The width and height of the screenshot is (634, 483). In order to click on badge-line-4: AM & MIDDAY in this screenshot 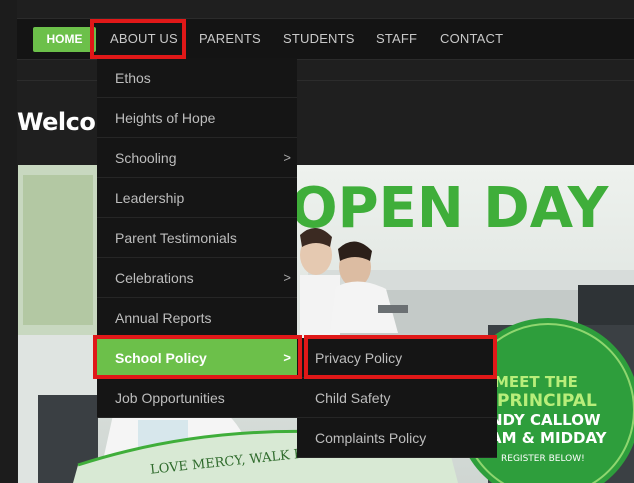, I will do `click(549, 438)`.